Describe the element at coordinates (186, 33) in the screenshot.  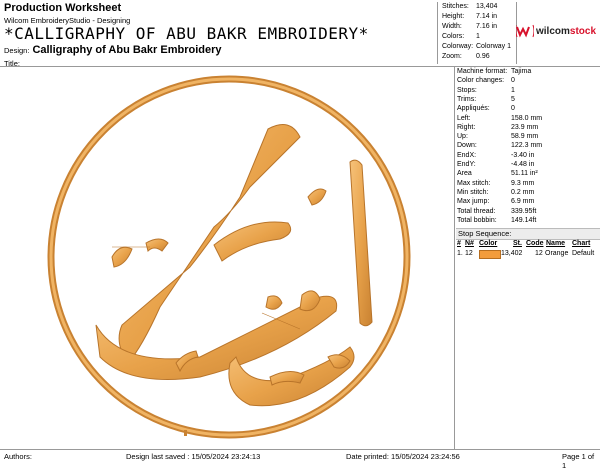
I see `design-name-large: *CALLIGRAPHY OF ABU BAKR EMBROIDERY*` at that location.